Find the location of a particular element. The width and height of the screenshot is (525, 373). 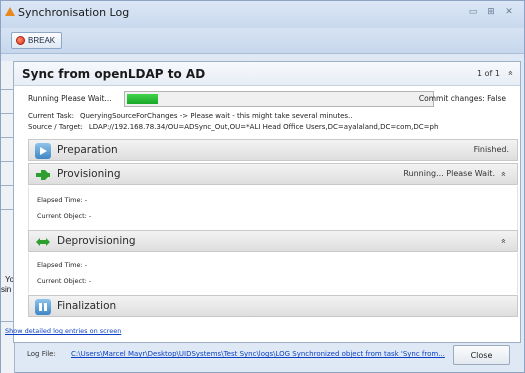

background-text: sin is located at coordinates (6, 289).